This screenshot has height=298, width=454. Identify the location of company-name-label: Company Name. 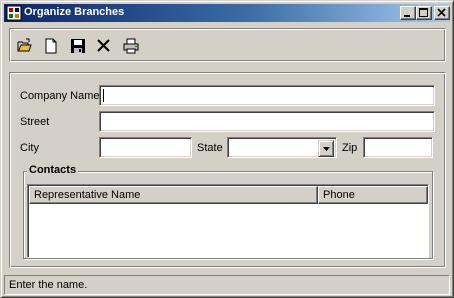
(60, 96).